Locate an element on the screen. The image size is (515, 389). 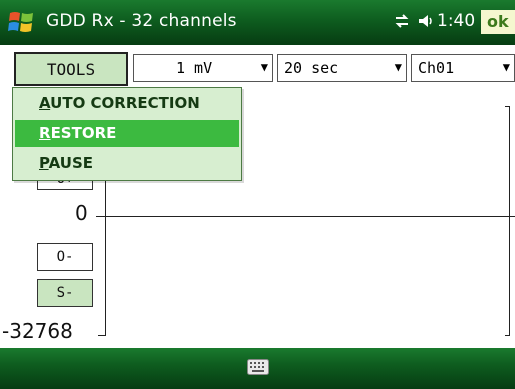
channel-value: Ch01 is located at coordinates (436, 68).